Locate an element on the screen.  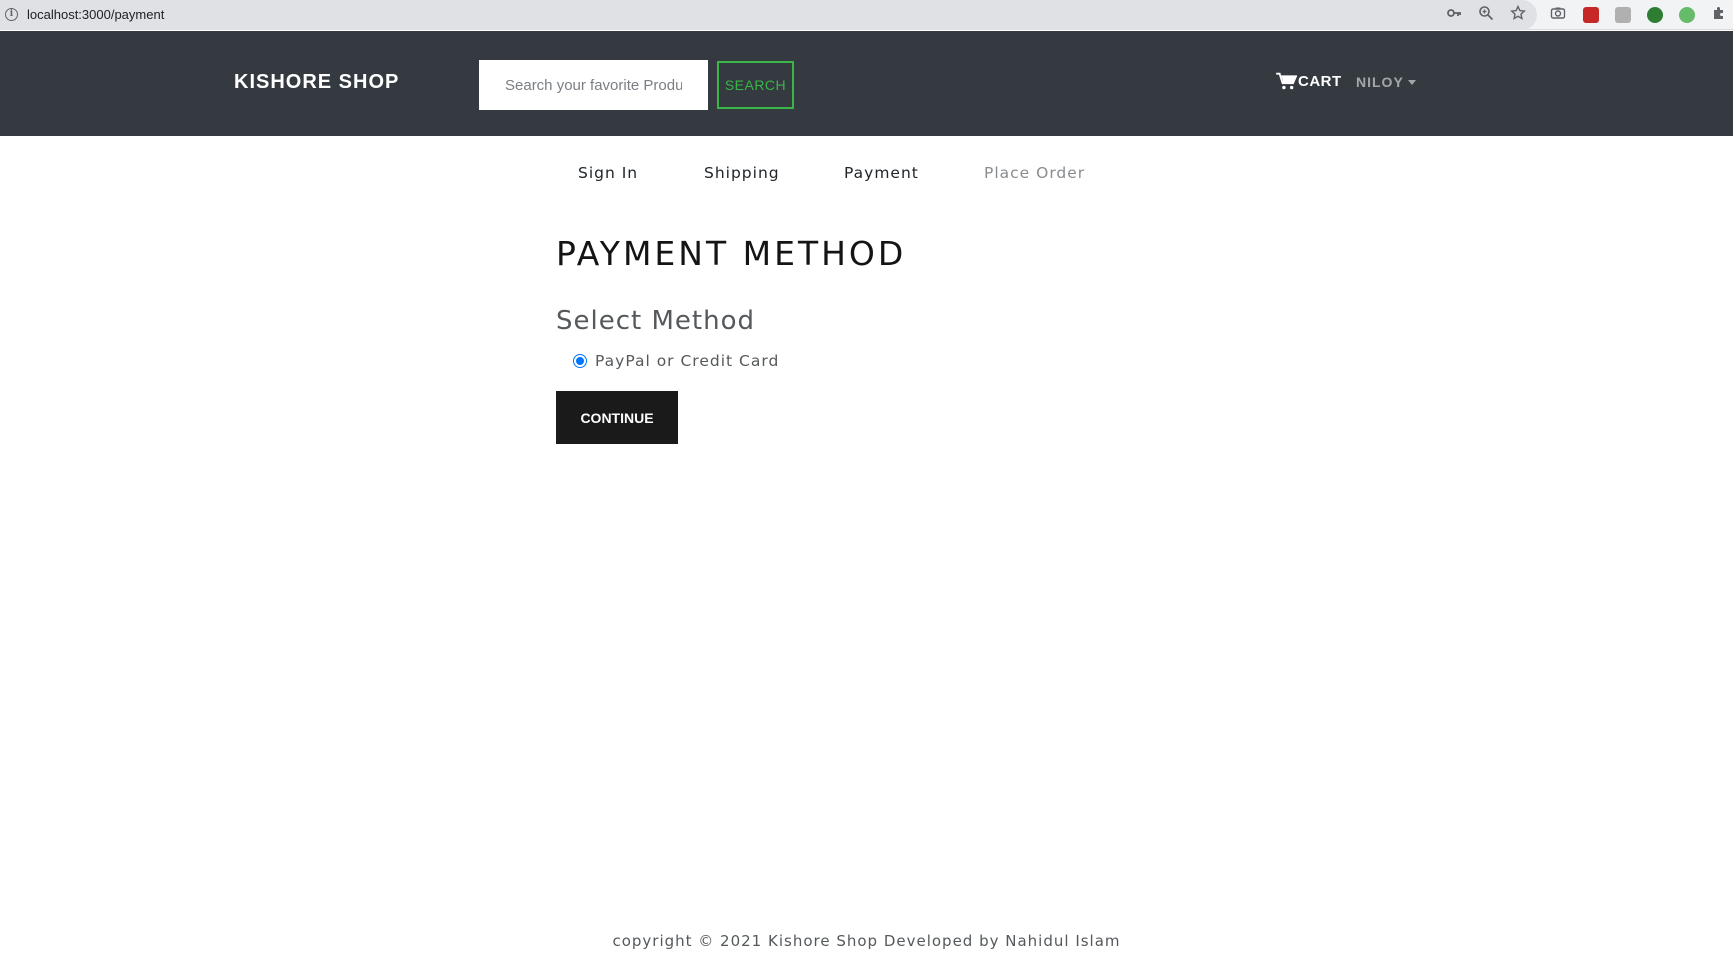
browser-toolbar: i localhost:3000/payment is located at coordinates (866, 15).